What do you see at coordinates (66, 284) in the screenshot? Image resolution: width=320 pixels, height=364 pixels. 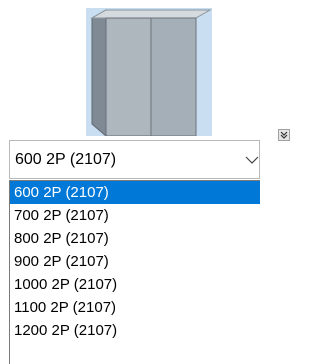 I see `list-item-label: 1000 2P (2107)` at bounding box center [66, 284].